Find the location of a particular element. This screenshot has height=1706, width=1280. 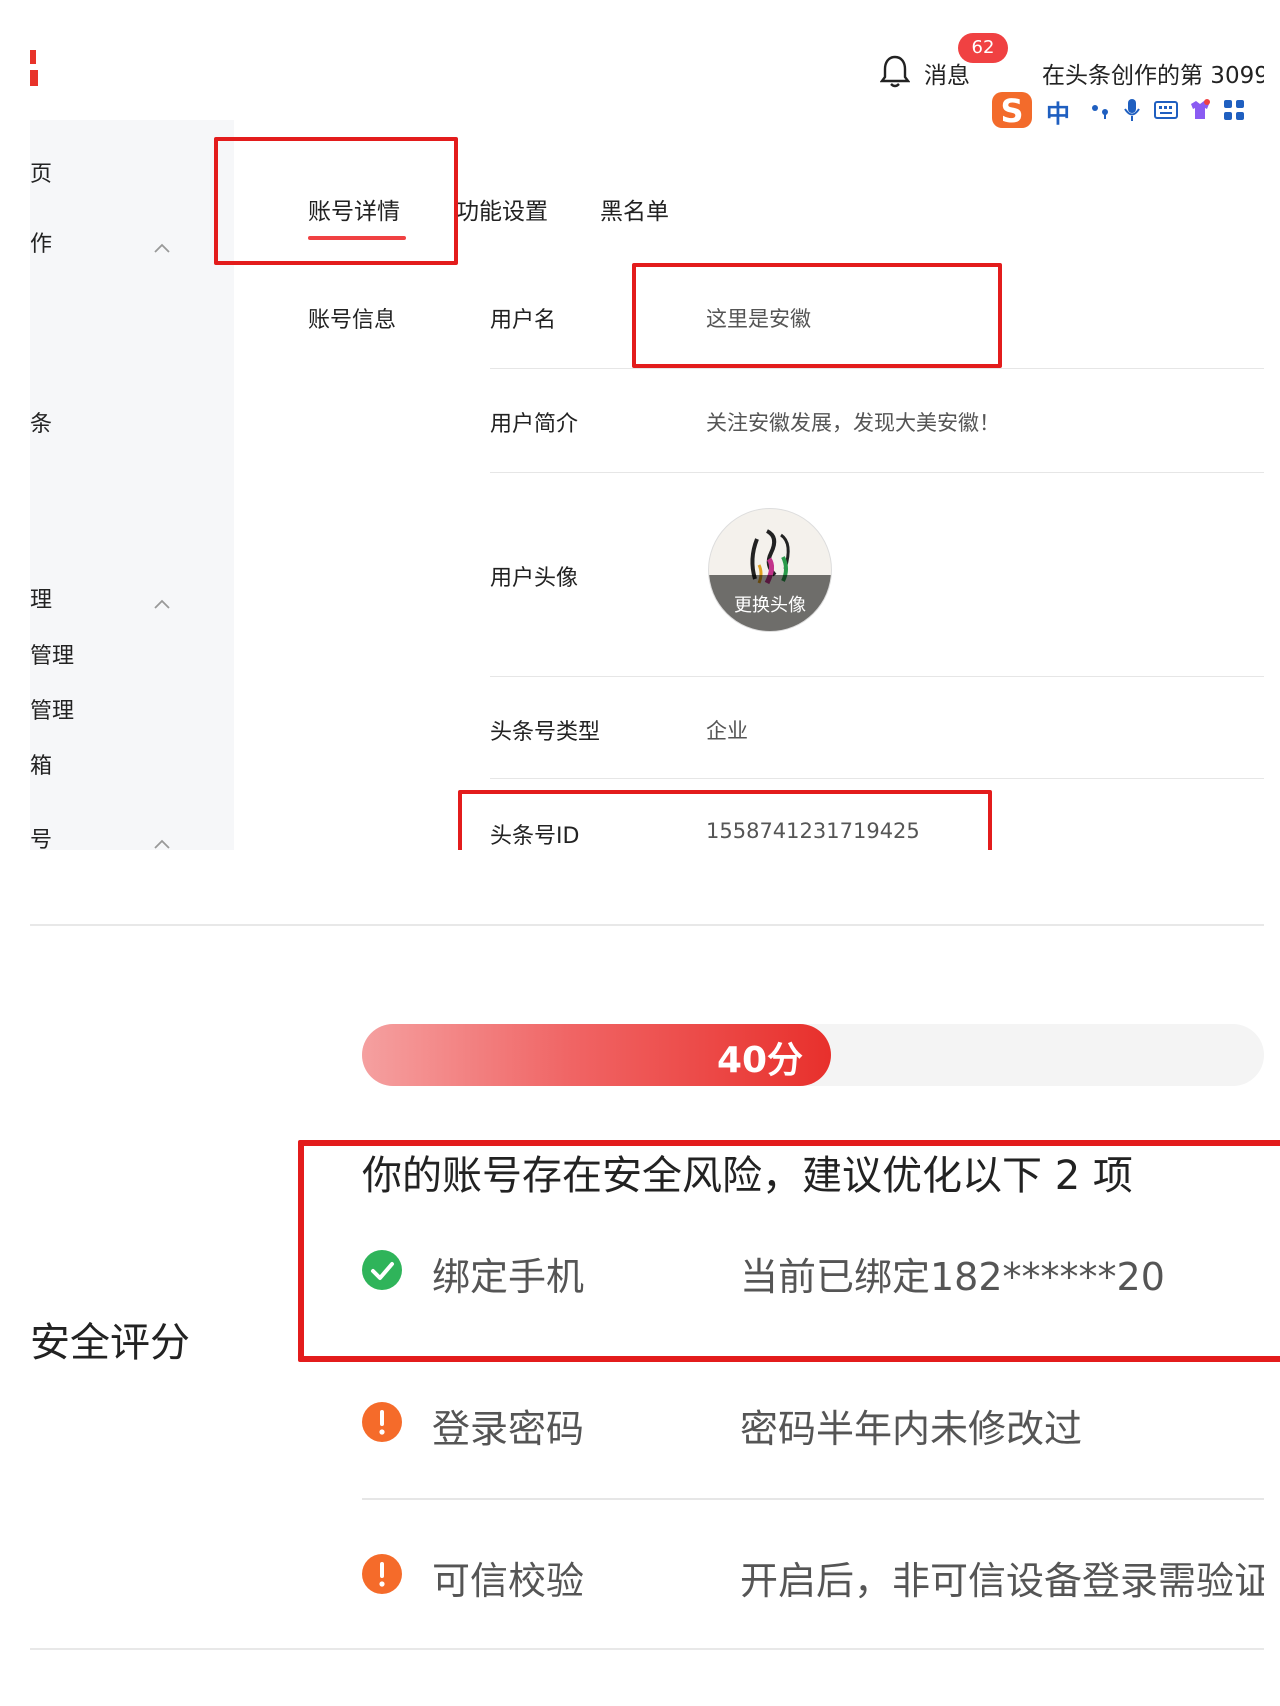

security-score-value: 40分 is located at coordinates (760, 1060).